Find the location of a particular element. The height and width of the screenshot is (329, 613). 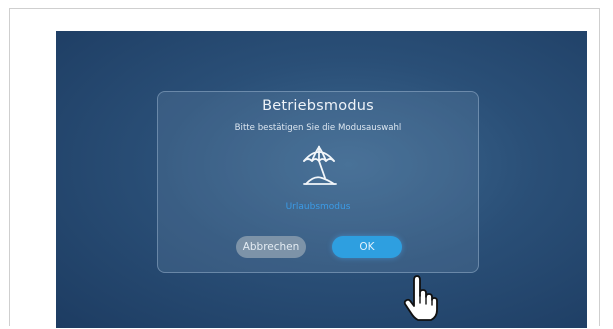

ok-button: OK is located at coordinates (367, 247).